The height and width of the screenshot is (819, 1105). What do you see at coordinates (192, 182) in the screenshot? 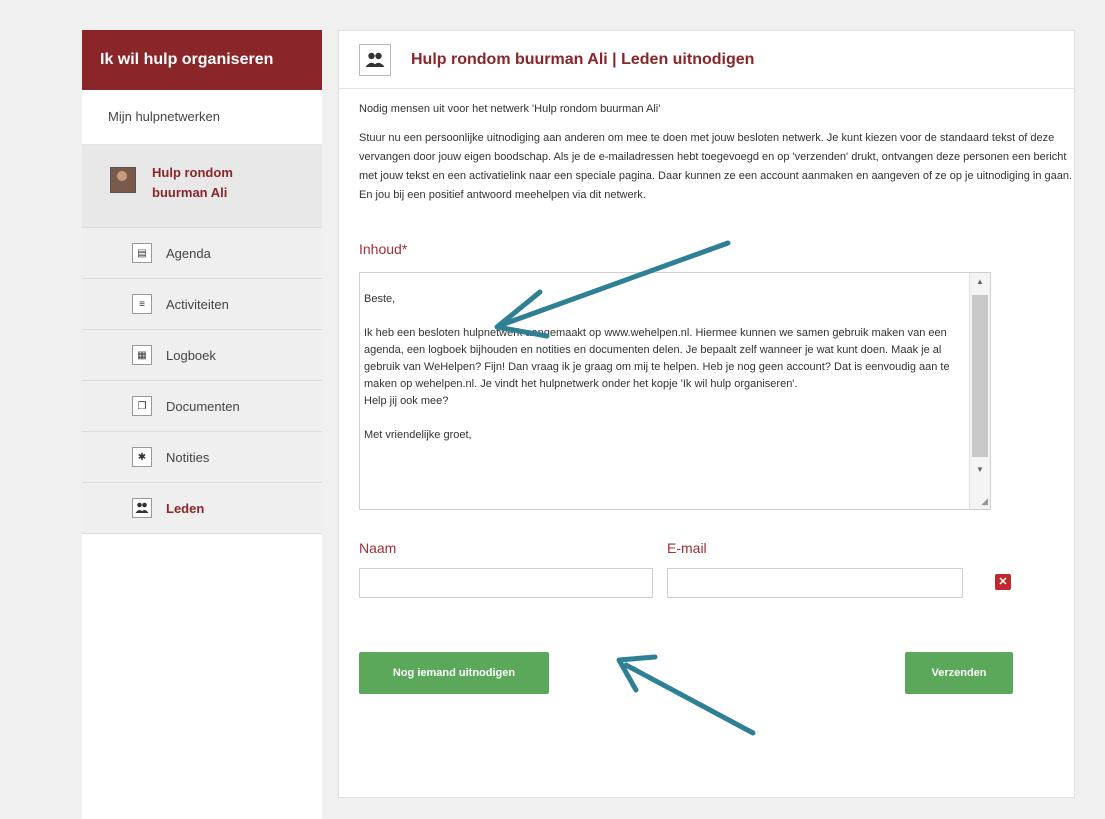
I see `network-label: Hulp rondom buurman Ali` at bounding box center [192, 182].